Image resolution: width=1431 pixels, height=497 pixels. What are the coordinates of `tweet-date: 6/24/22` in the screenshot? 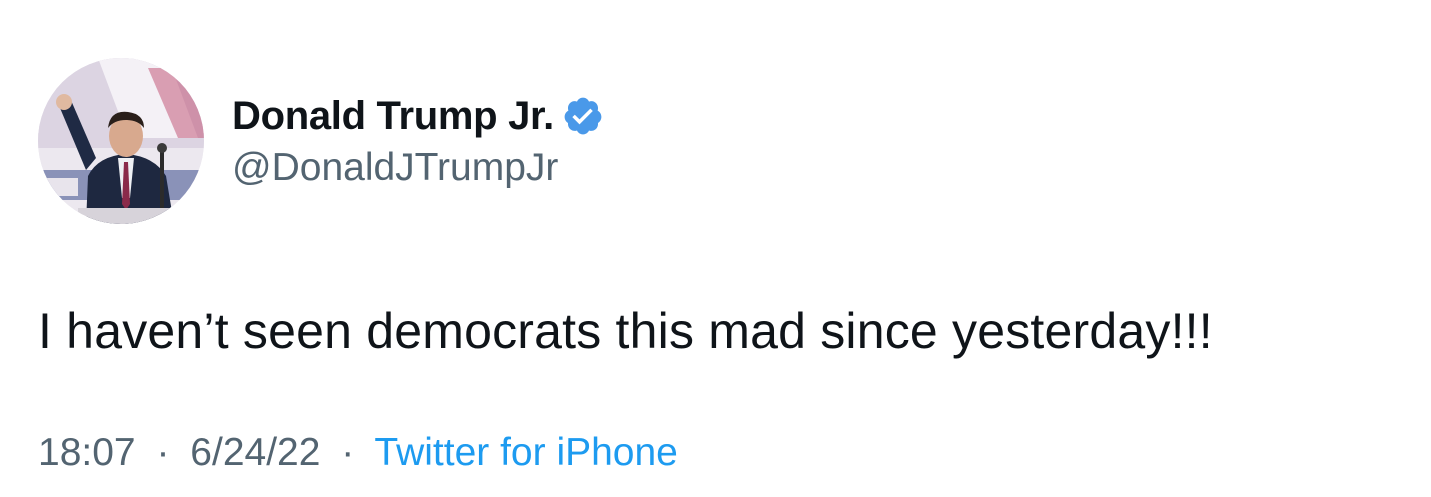 It's located at (255, 452).